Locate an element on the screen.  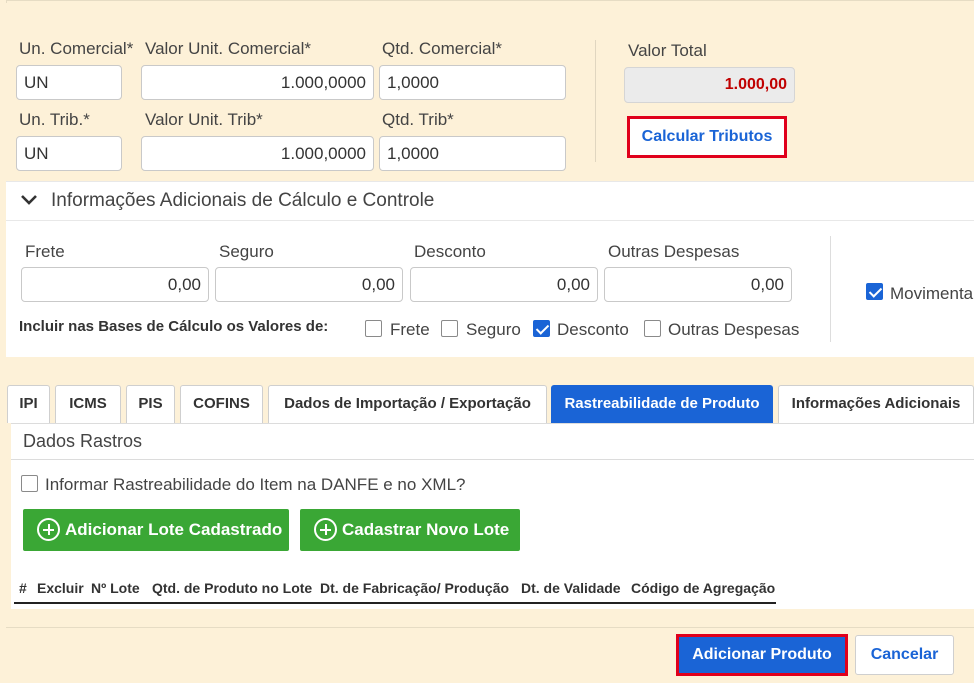
base-frete-checkbox is located at coordinates (373, 328).